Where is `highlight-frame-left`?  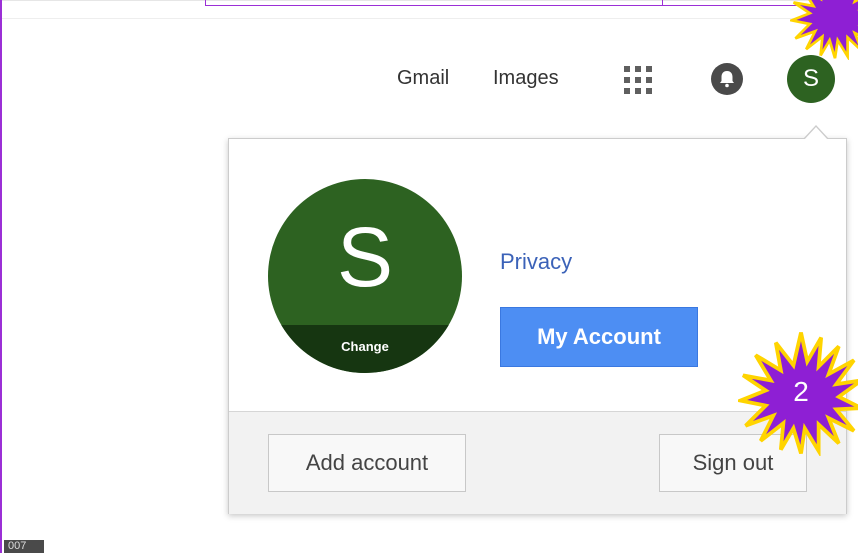
highlight-frame-left is located at coordinates (1, 276).